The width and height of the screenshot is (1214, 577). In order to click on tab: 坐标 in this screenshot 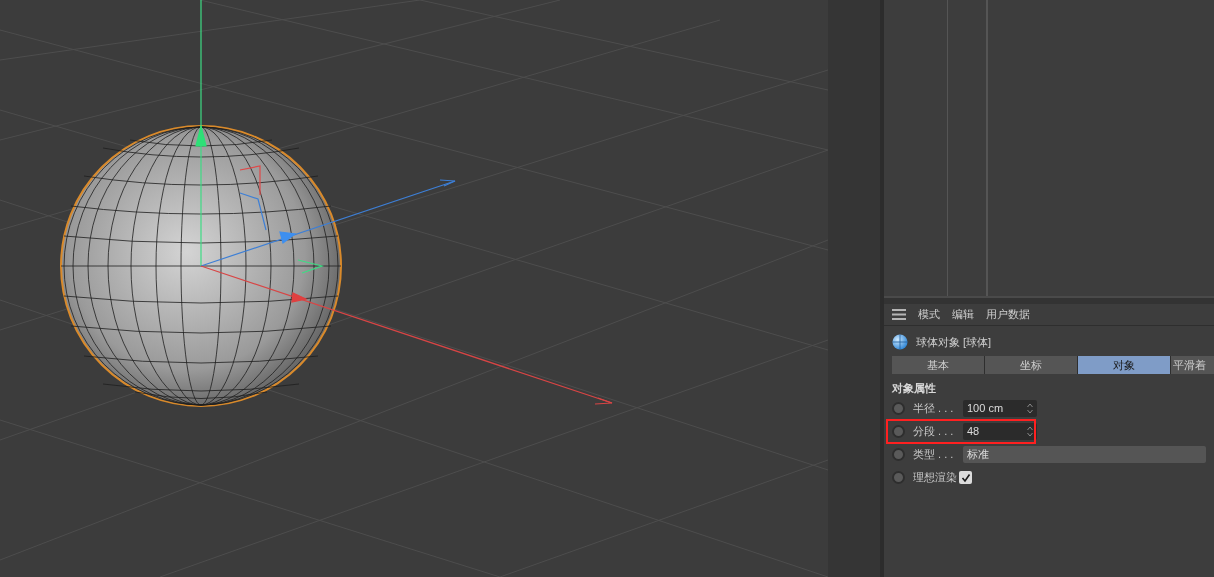, I will do `click(1031, 365)`.